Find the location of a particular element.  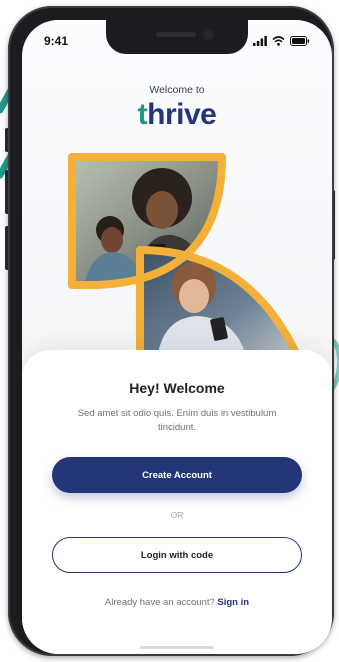

notch-camera is located at coordinates (208, 34).